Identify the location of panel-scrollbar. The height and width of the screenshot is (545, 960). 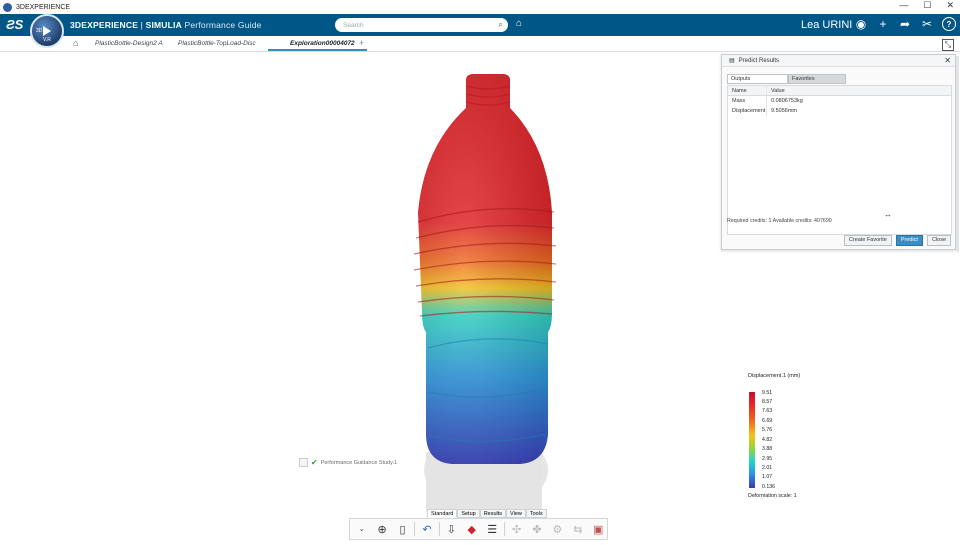
(957, 154).